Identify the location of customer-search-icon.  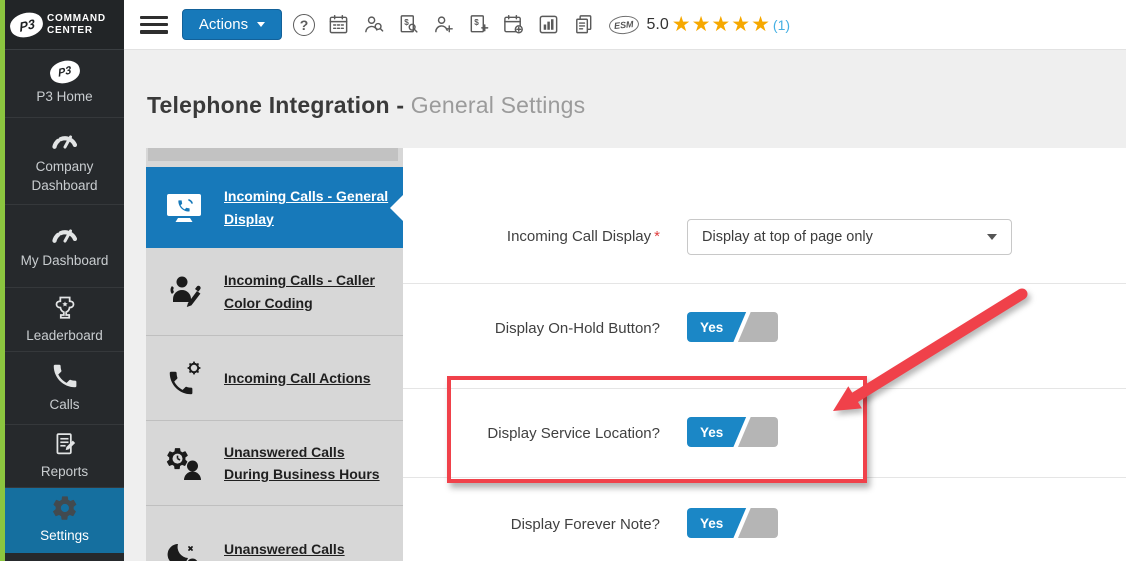
(373, 25).